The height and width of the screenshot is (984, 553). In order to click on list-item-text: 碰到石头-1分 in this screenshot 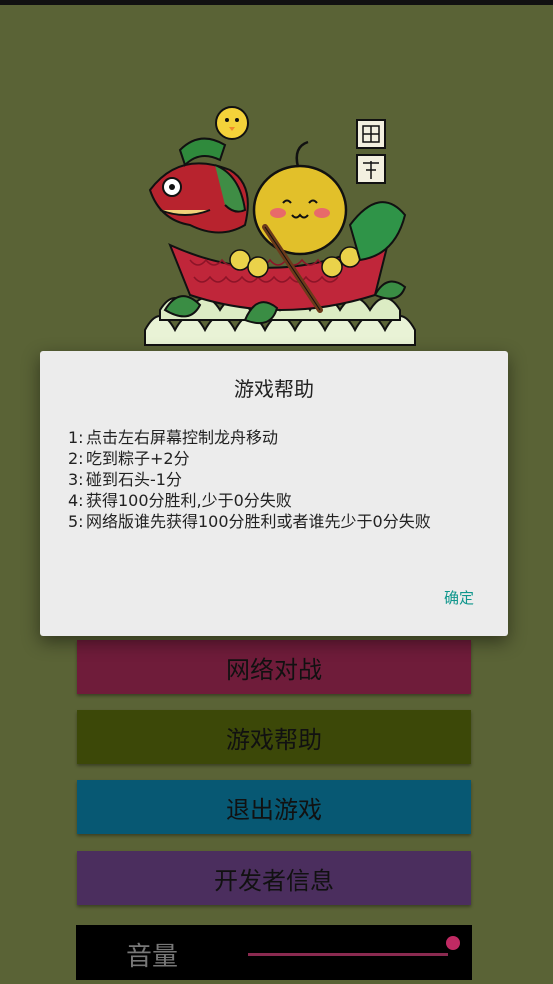, I will do `click(134, 479)`.